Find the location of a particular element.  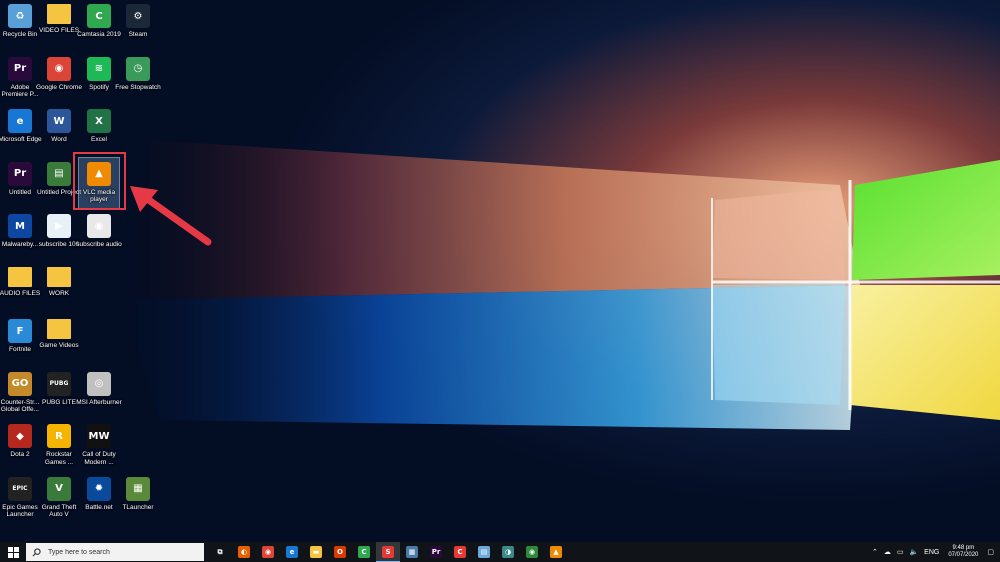

volume-icon: 🔈 is located at coordinates (913, 552).